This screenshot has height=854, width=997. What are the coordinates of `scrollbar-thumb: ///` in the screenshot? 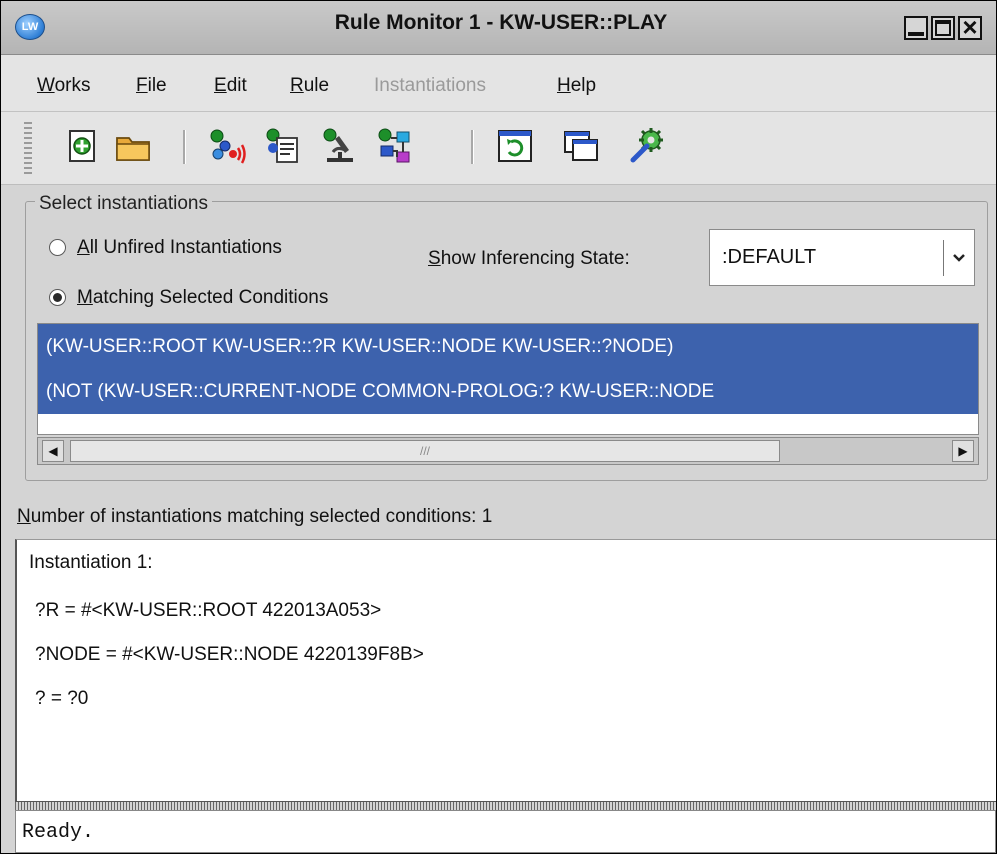 It's located at (425, 451).